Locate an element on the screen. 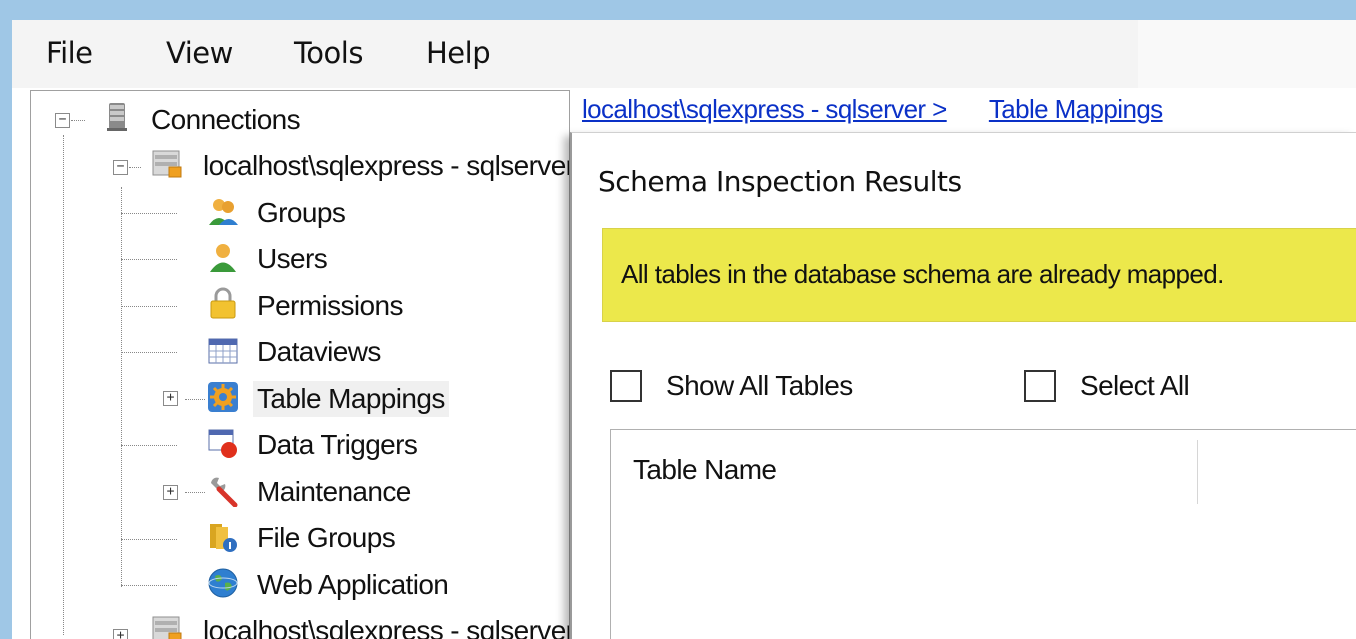 This screenshot has height=639, width=1356. tree-item-table-mappings: Table Mappings is located at coordinates (351, 399).